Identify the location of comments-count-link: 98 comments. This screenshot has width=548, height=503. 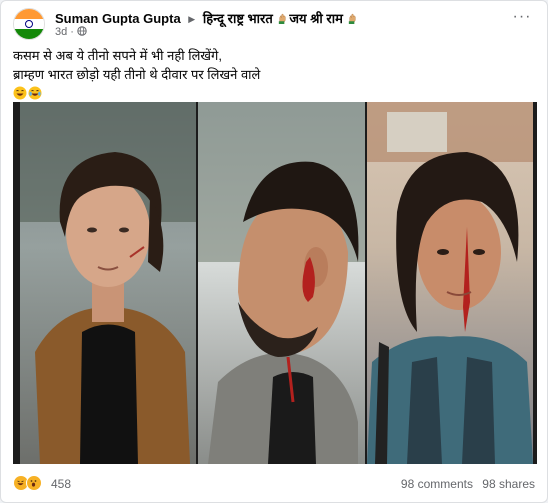
(437, 484).